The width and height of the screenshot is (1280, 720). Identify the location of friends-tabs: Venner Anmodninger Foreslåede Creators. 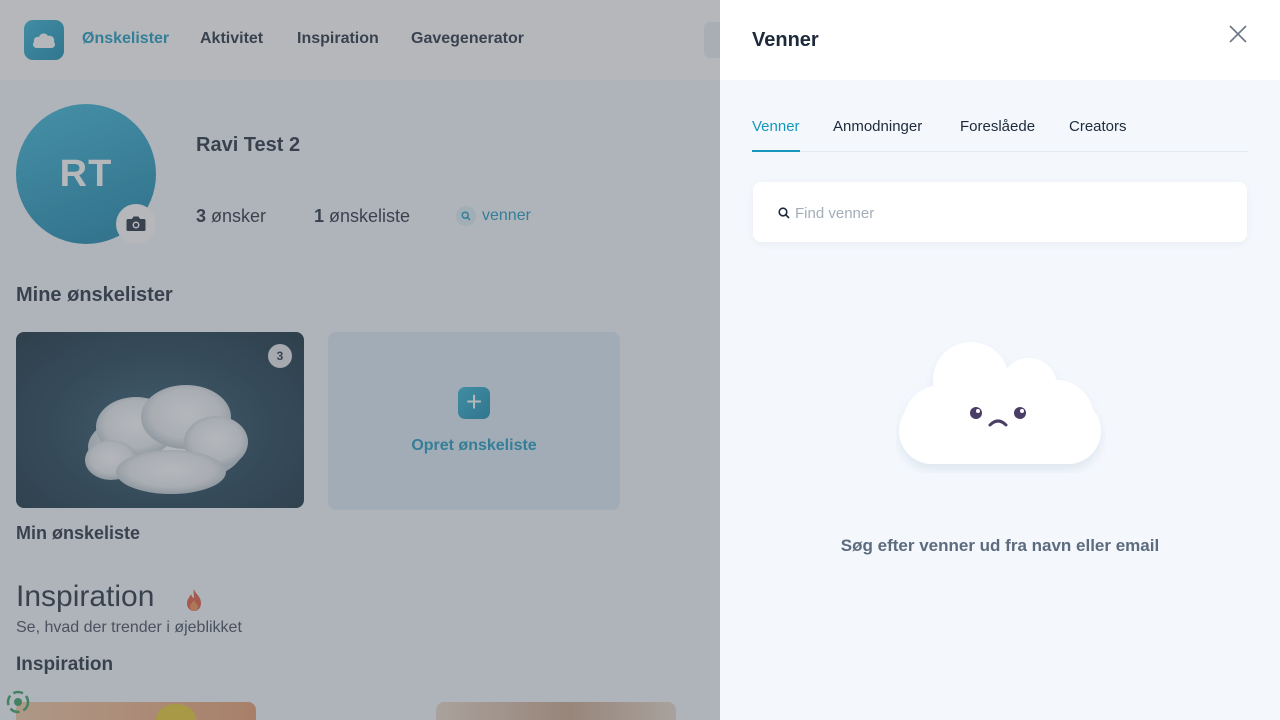
(1000, 135).